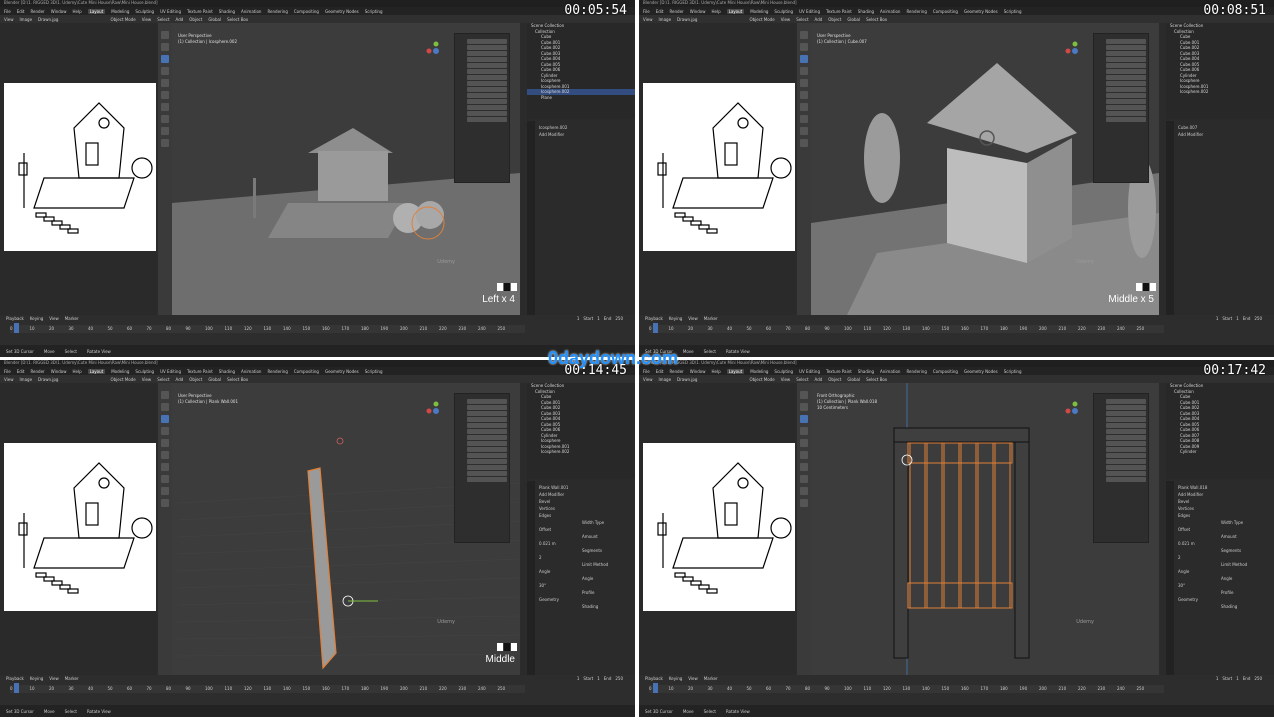 This screenshot has width=1274, height=720. Describe the element at coordinates (588, 592) in the screenshot. I see `property-row: Profile` at that location.